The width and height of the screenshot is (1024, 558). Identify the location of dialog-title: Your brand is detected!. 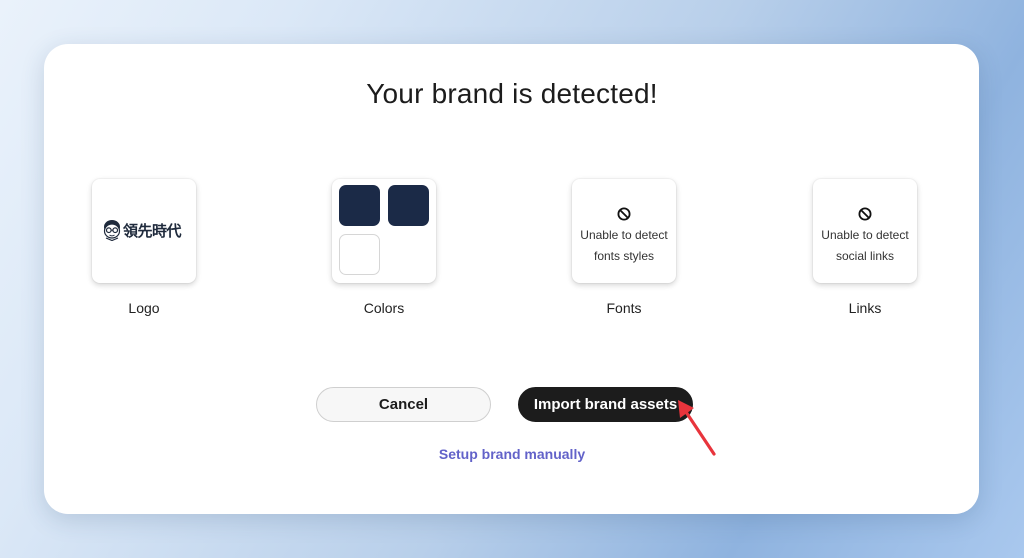
(512, 93).